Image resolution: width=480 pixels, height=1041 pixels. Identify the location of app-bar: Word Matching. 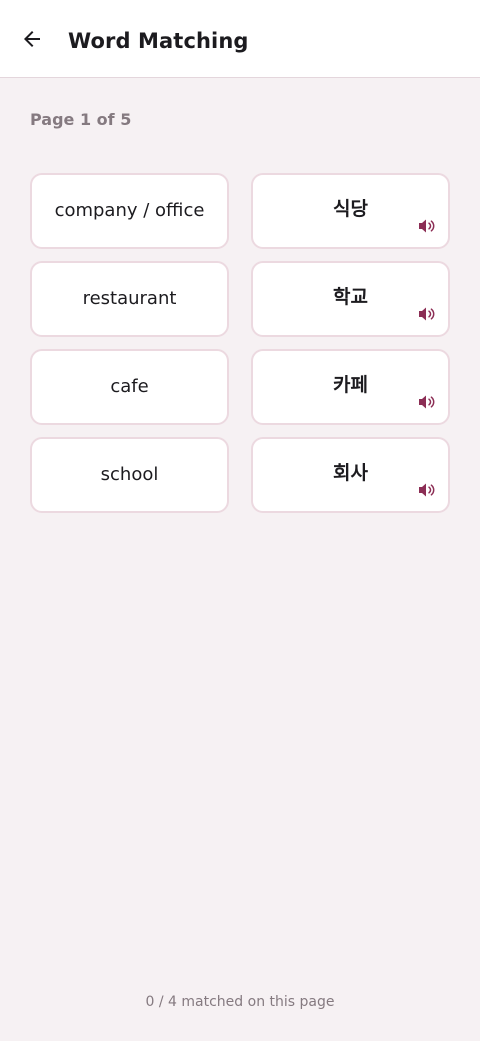
(240, 39).